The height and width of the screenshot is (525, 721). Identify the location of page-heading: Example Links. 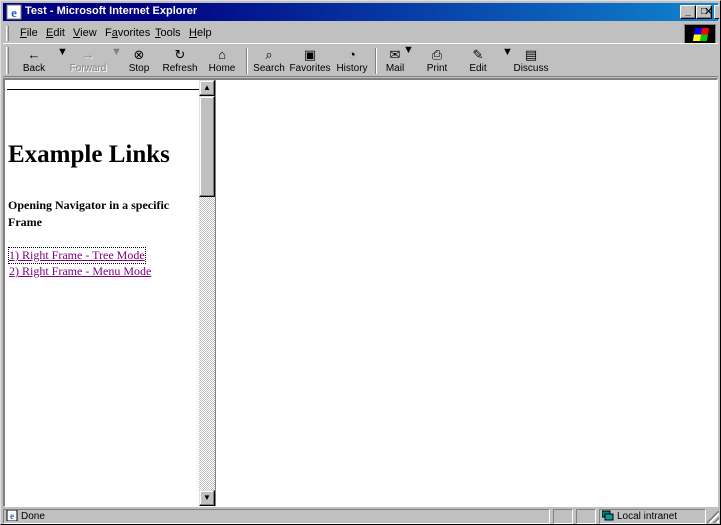
(89, 154).